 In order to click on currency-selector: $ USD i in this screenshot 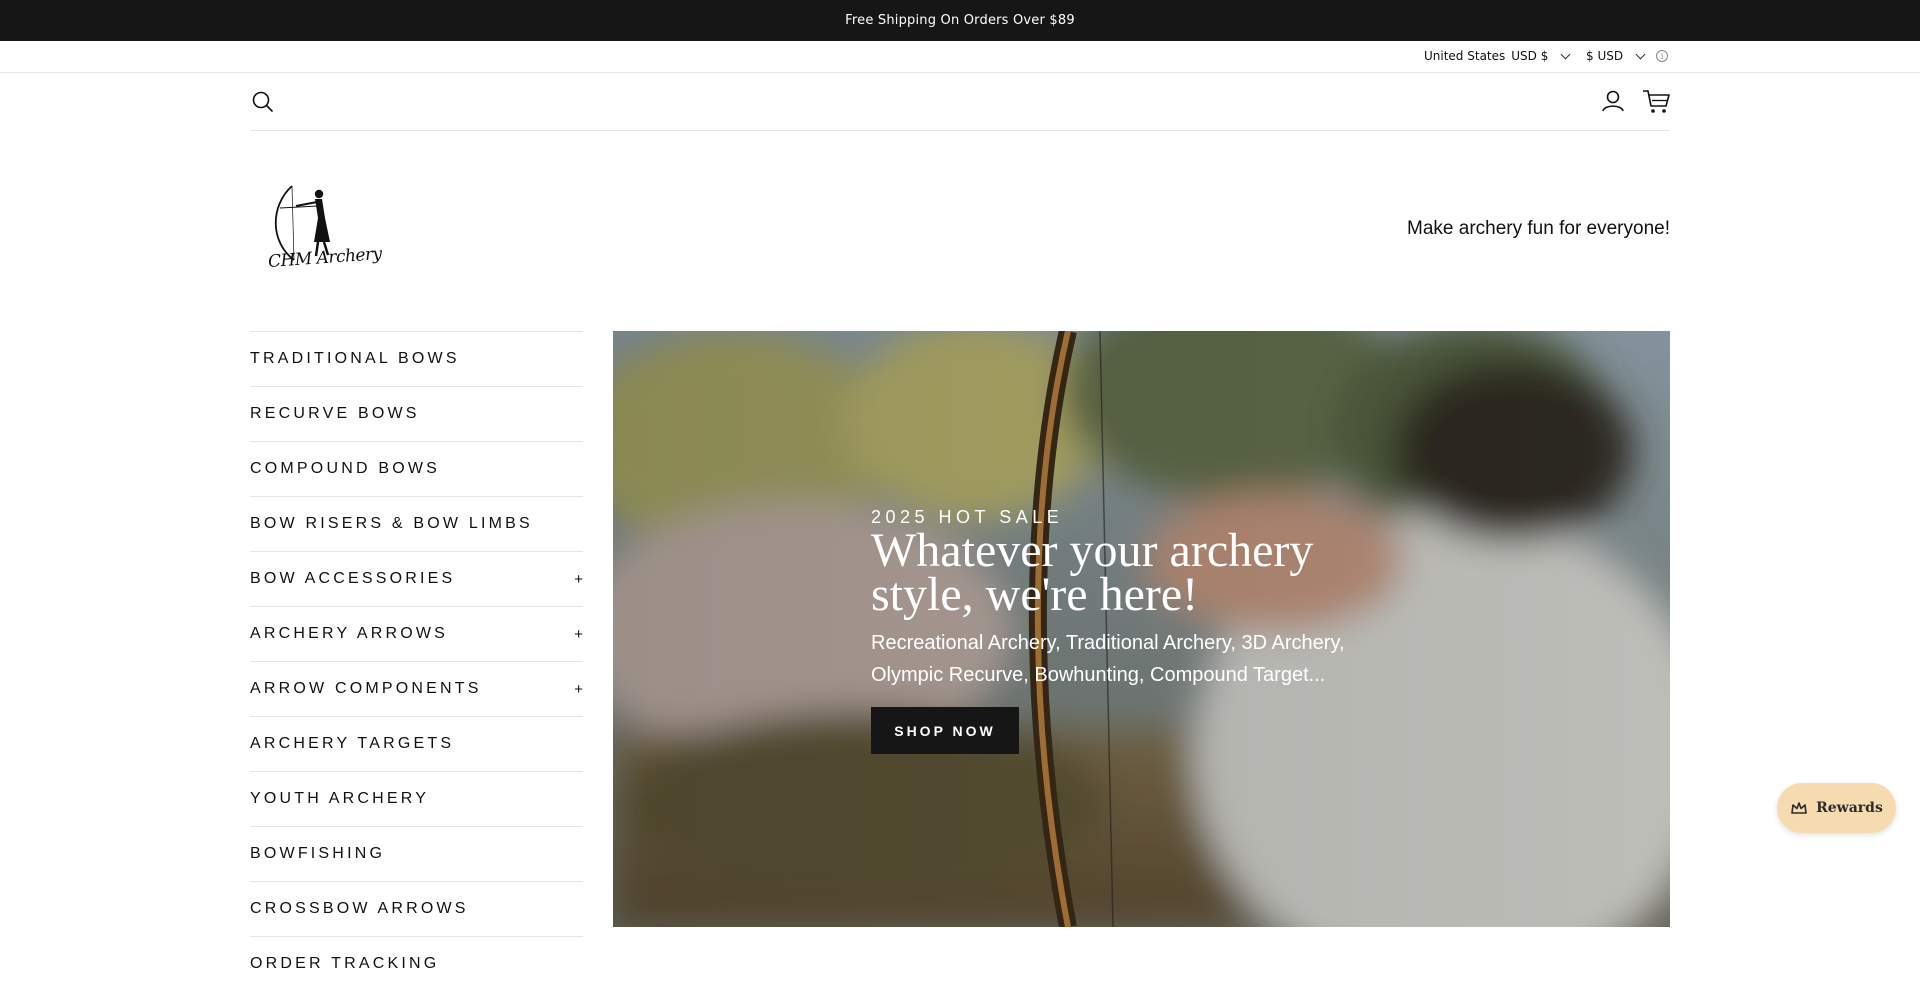, I will do `click(1627, 56)`.